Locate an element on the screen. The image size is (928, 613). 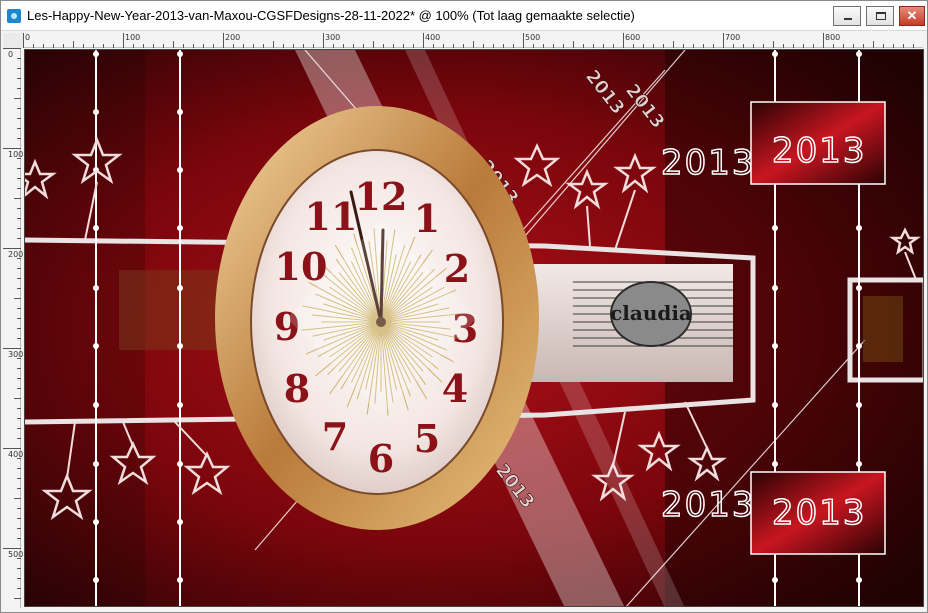
clock-number-8: 8 is located at coordinates (297, 388).